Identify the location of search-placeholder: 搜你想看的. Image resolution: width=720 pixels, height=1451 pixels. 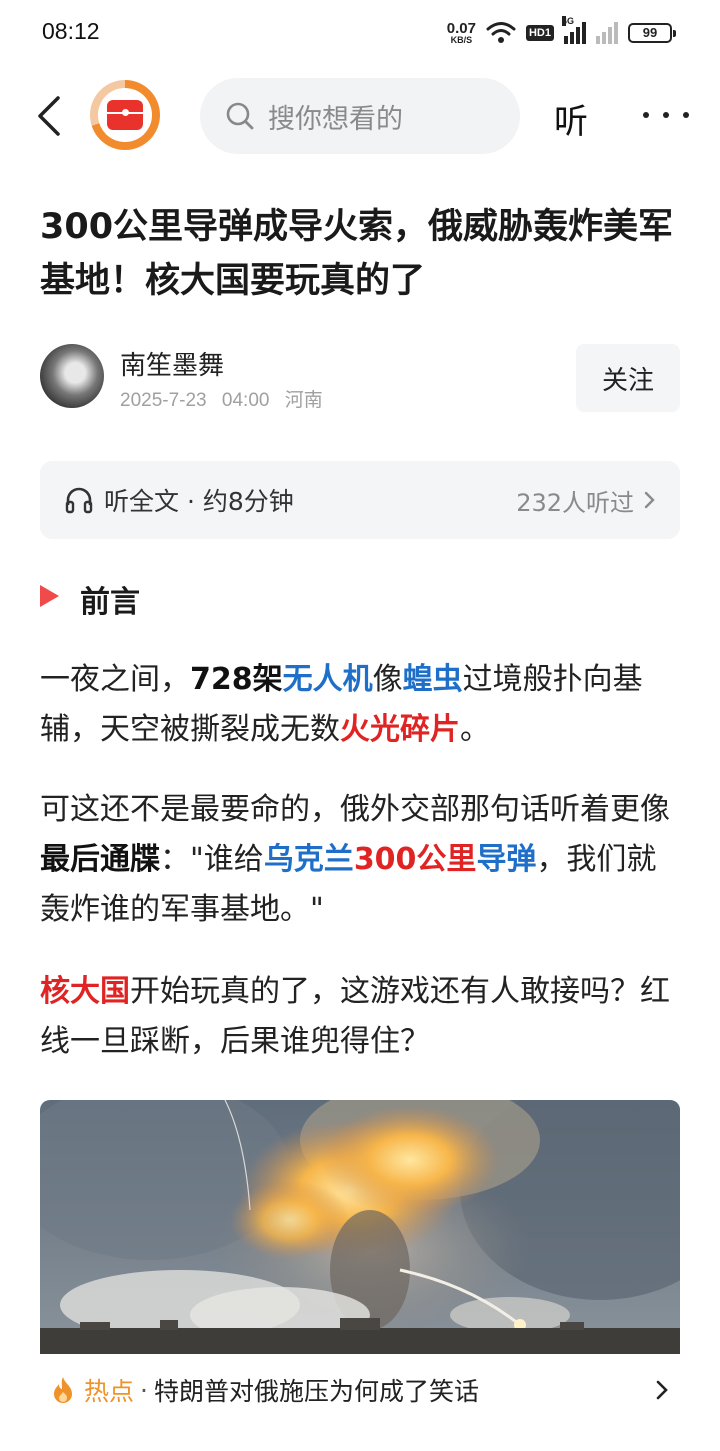
(335, 119).